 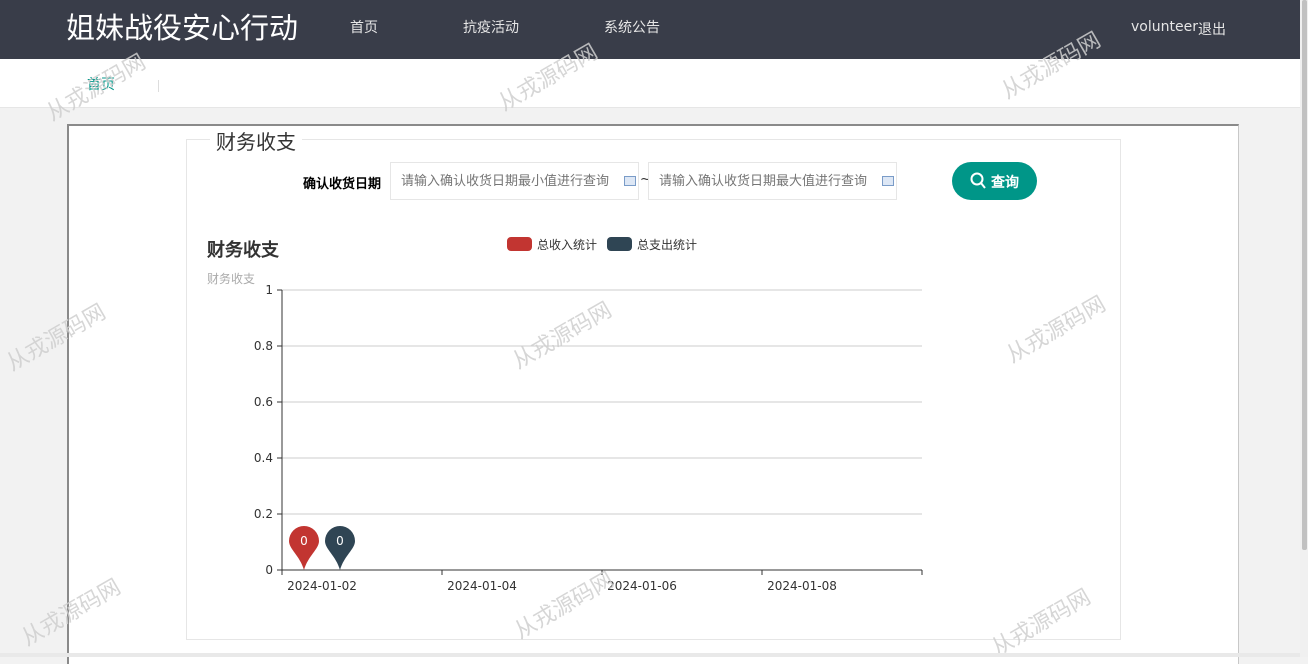 What do you see at coordinates (263, 402) in the screenshot?
I see `y-tick-label: 0.6` at bounding box center [263, 402].